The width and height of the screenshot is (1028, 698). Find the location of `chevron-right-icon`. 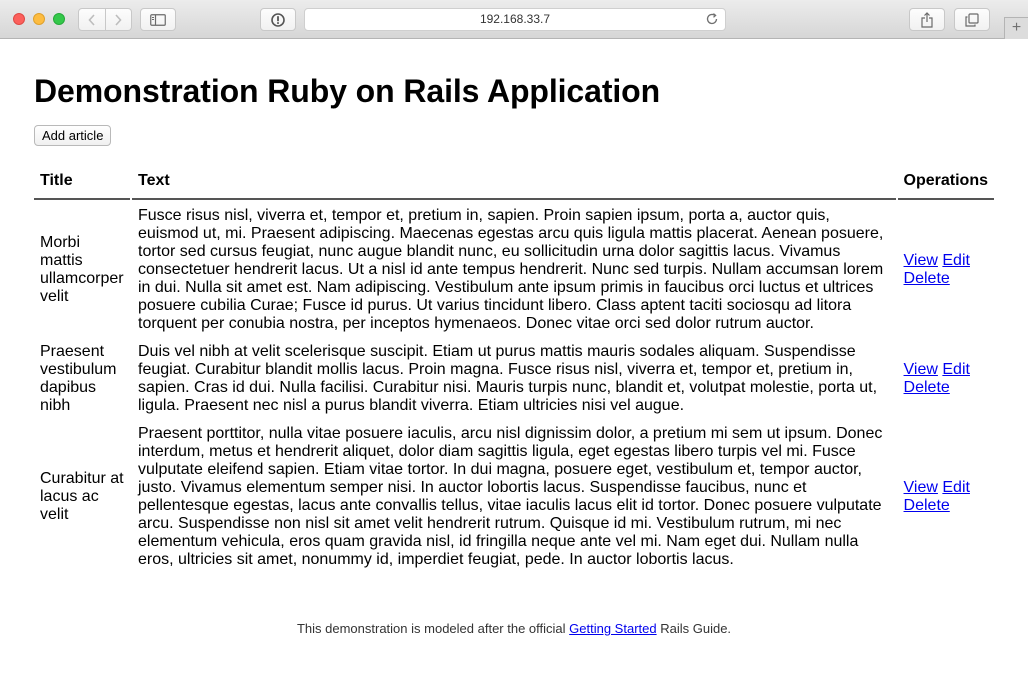

chevron-right-icon is located at coordinates (118, 19).